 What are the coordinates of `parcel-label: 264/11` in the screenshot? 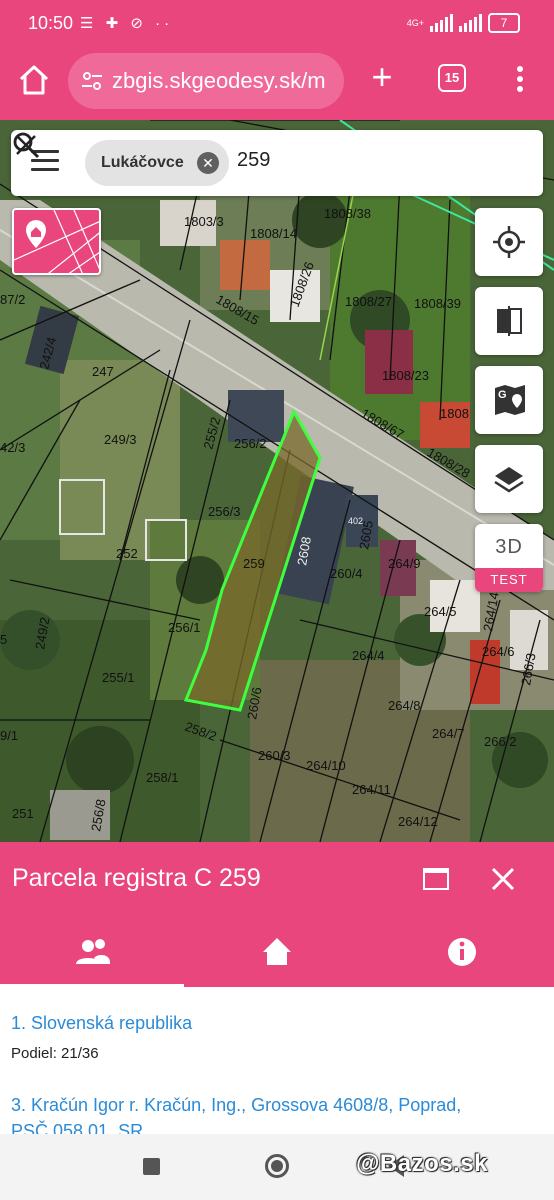 It's located at (371, 789).